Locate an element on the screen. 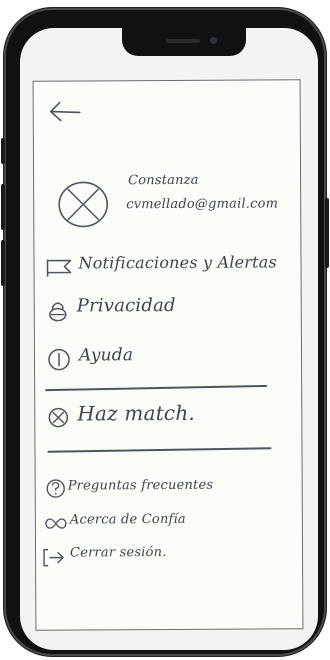 This screenshot has height=660, width=330. menu-item-faq: Preguntas frecuentes is located at coordinates (171, 487).